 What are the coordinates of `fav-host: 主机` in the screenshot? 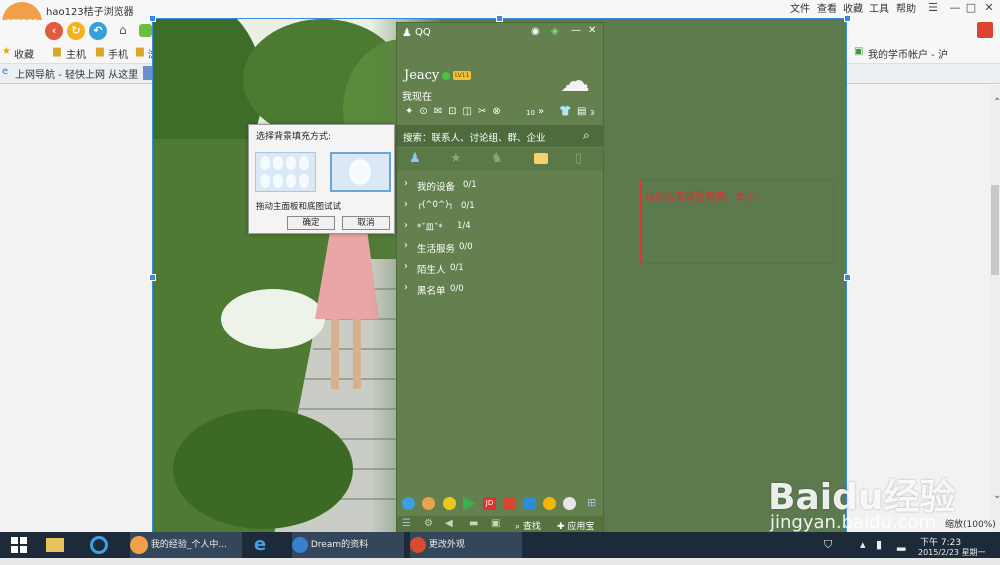 It's located at (76, 53).